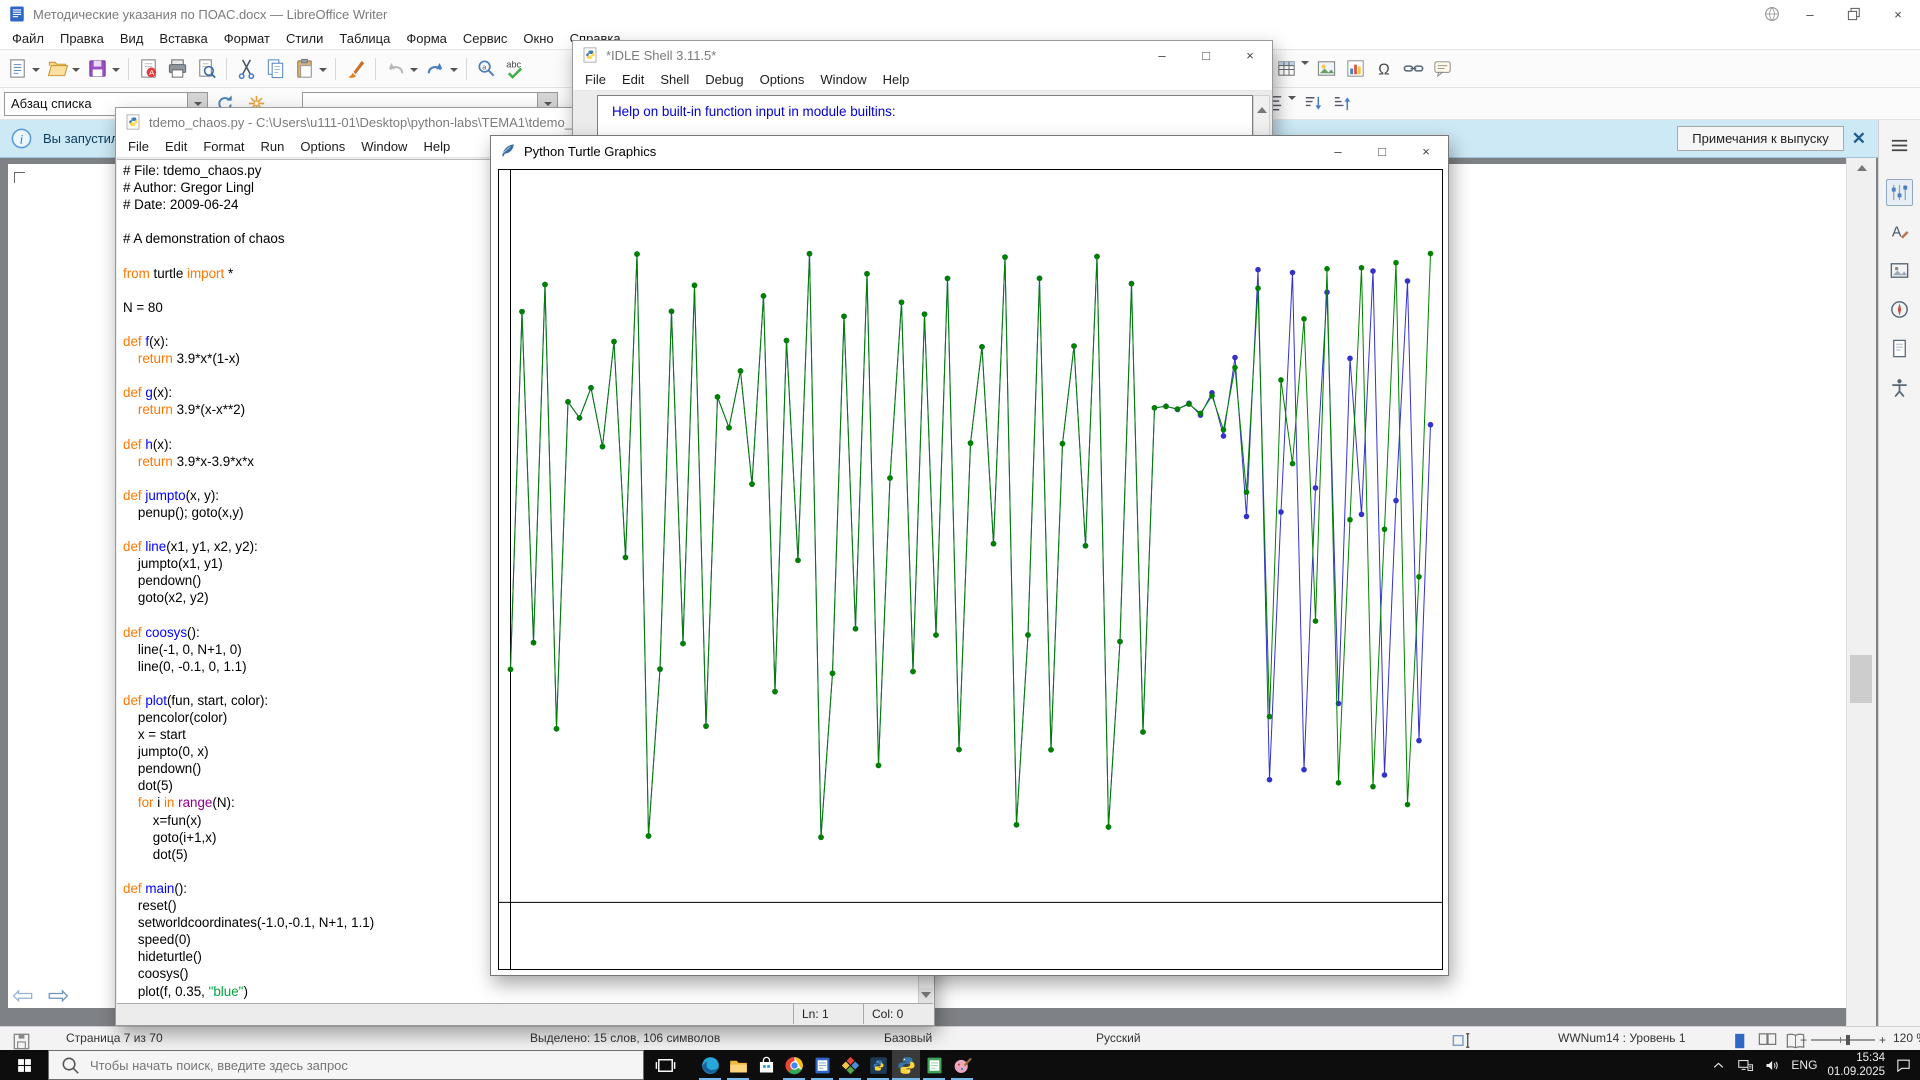 This screenshot has width=1920, height=1080. I want to click on search-input, so click(361, 1065).